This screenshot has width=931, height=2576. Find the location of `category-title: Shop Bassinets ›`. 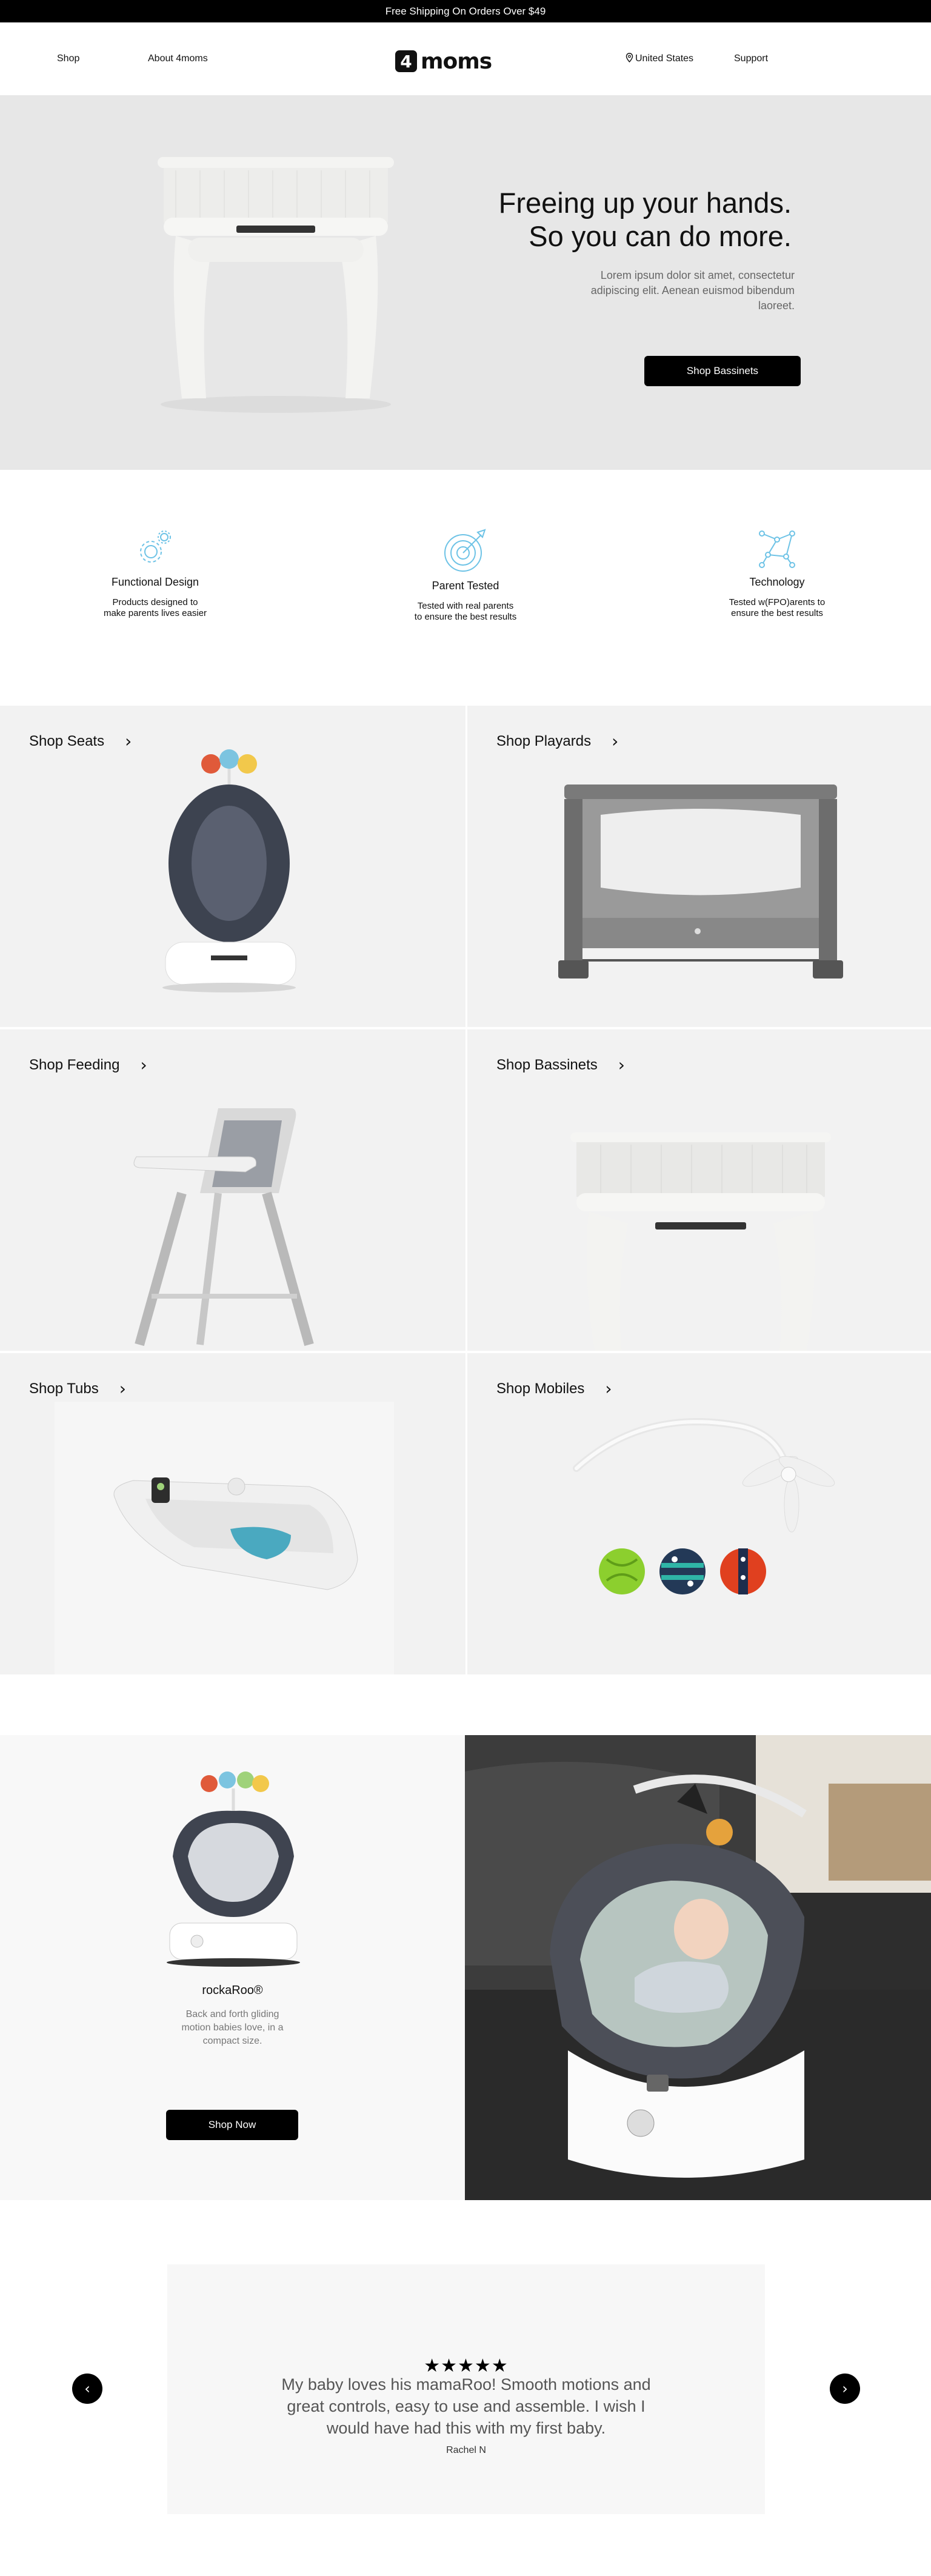

category-title: Shop Bassinets › is located at coordinates (560, 1065).